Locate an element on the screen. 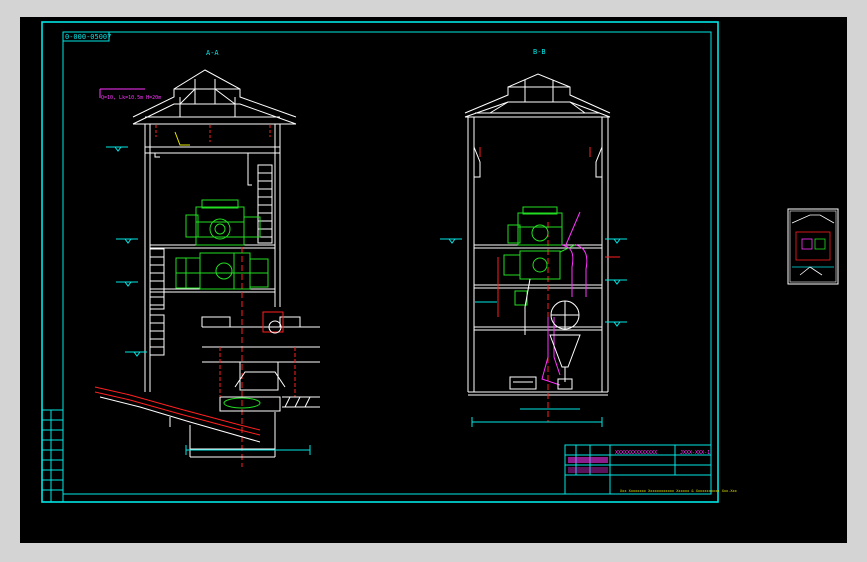 Image resolution: width=867 pixels, height=562 pixels. elevation-markers-a is located at coordinates (126, 251).